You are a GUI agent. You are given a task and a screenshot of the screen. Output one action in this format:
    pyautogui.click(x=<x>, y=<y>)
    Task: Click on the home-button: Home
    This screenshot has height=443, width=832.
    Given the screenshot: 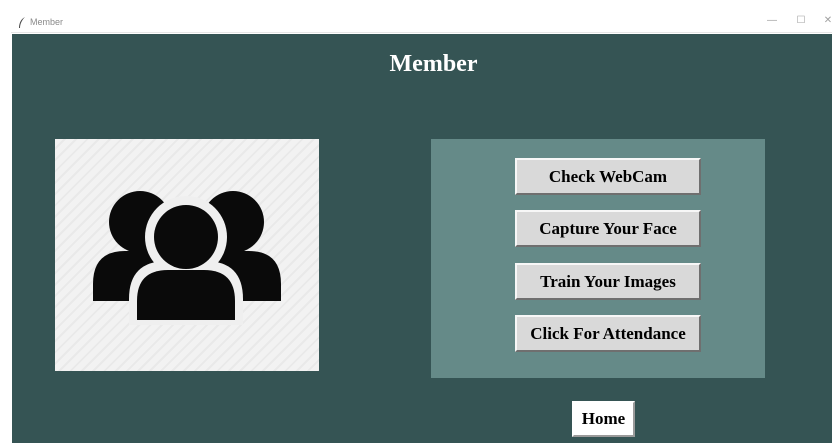 What is the action you would take?
    pyautogui.click(x=603, y=419)
    